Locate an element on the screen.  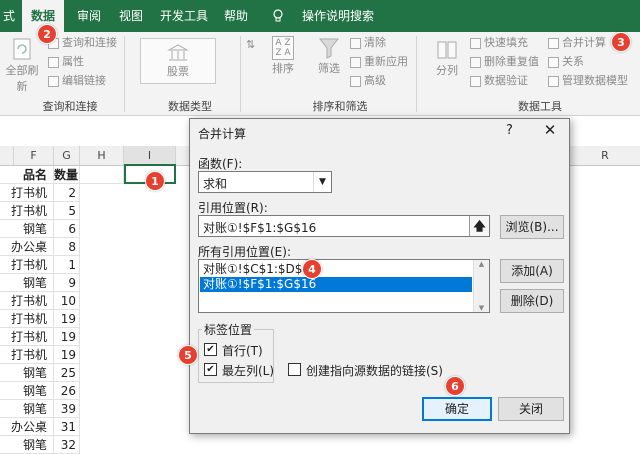
query-connections-button: 查询和连接 is located at coordinates (82, 43).